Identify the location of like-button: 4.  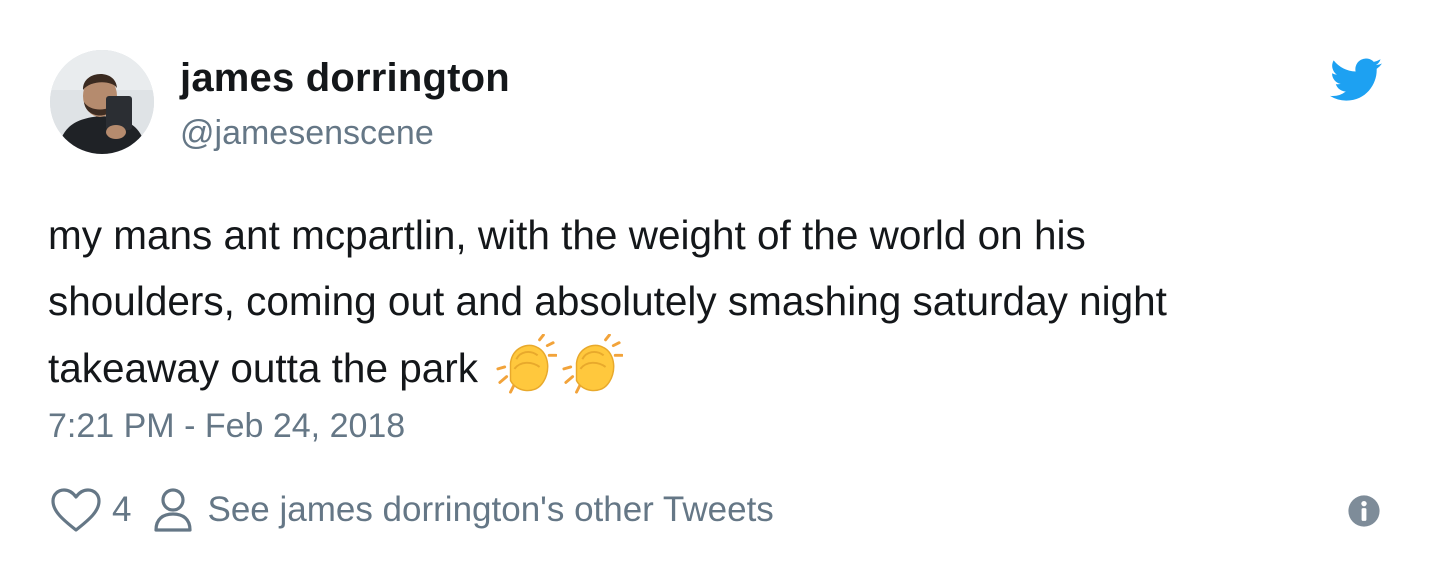
(101, 510).